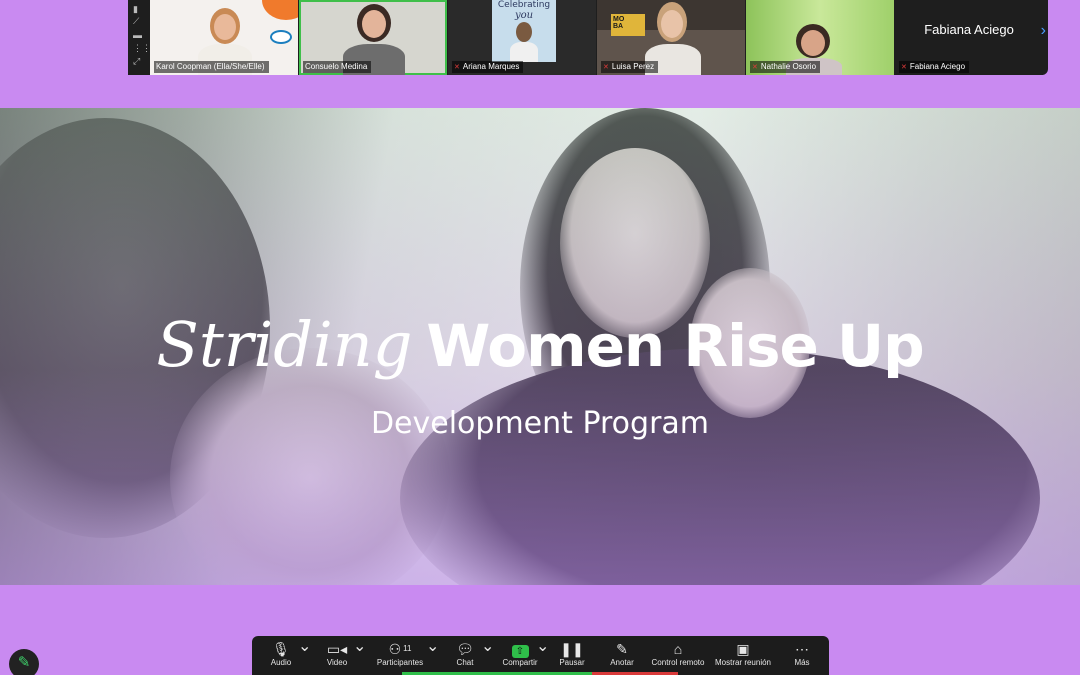  I want to click on video-button: ▭◂ Video, so click(337, 655).